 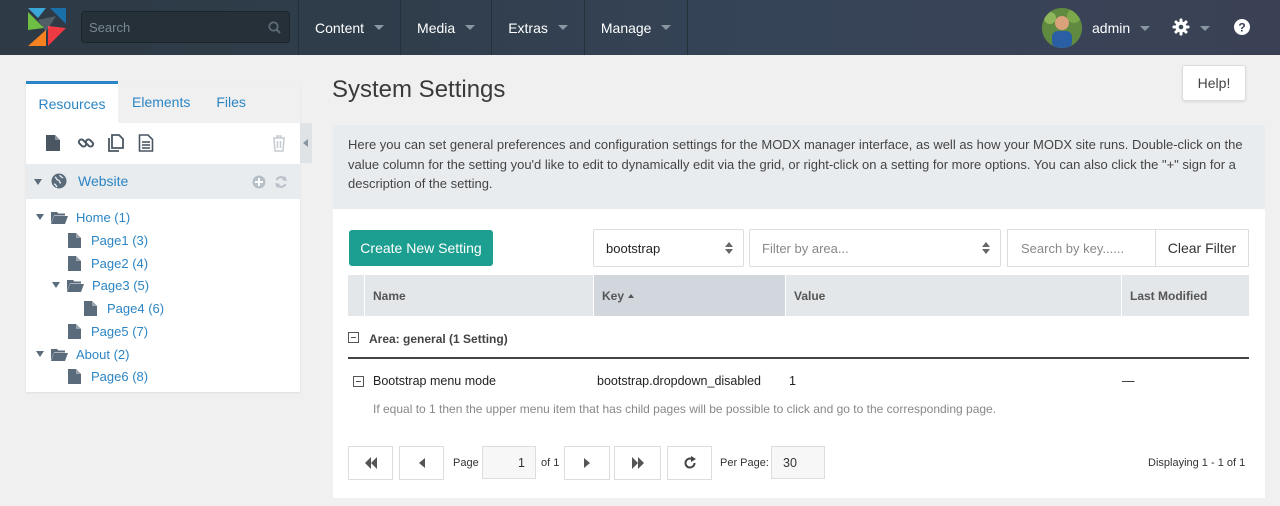 I want to click on setting-last-modified: —, so click(x=1128, y=381).